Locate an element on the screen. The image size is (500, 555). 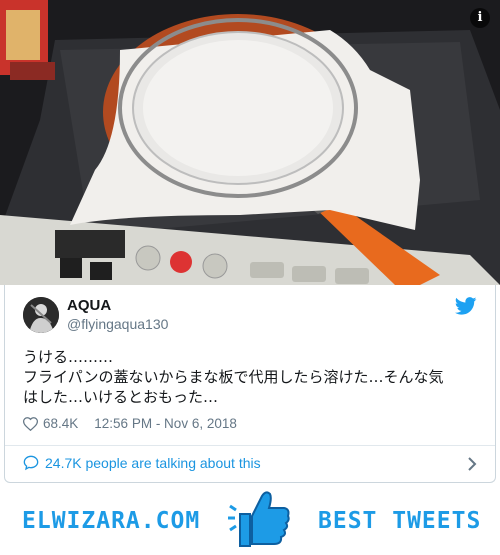
user-handle: @flyingaqua130 is located at coordinates (117, 324).